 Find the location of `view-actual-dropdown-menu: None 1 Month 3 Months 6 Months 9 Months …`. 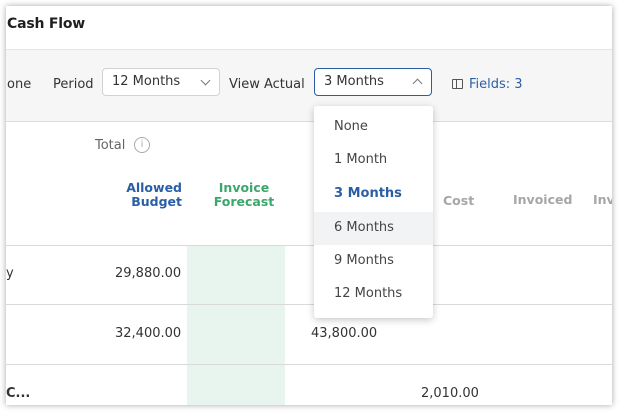

view-actual-dropdown-menu: None 1 Month 3 Months 6 Months 9 Months … is located at coordinates (373, 212).